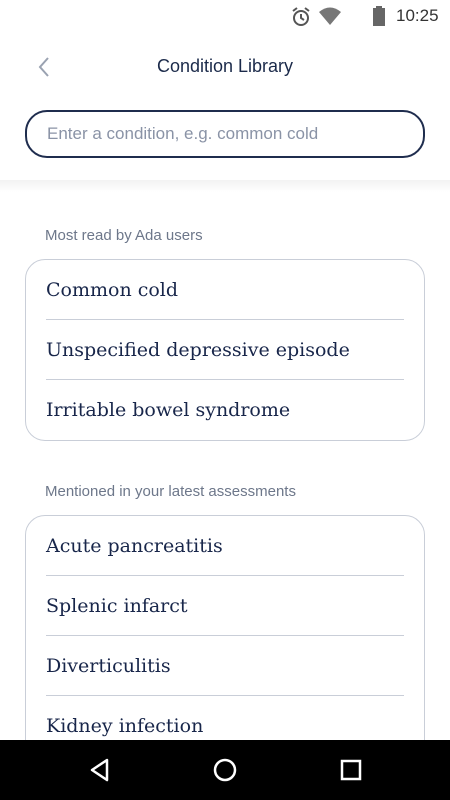 The width and height of the screenshot is (450, 800). What do you see at coordinates (330, 16) in the screenshot?
I see `wifi-icon` at bounding box center [330, 16].